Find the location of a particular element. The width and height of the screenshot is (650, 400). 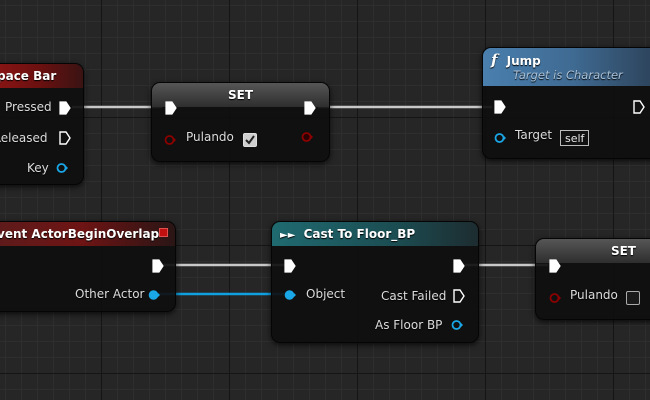

set-bottom-pulando-in-pin-icon is located at coordinates (555, 298).